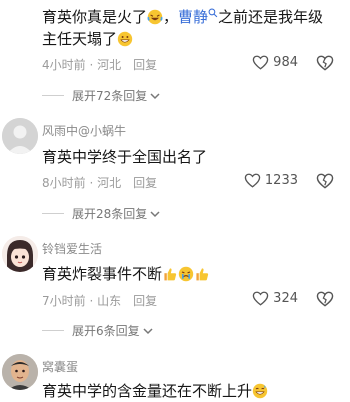 This screenshot has height=402, width=350. What do you see at coordinates (193, 17) in the screenshot?
I see `mention-link: 曹静` at bounding box center [193, 17].